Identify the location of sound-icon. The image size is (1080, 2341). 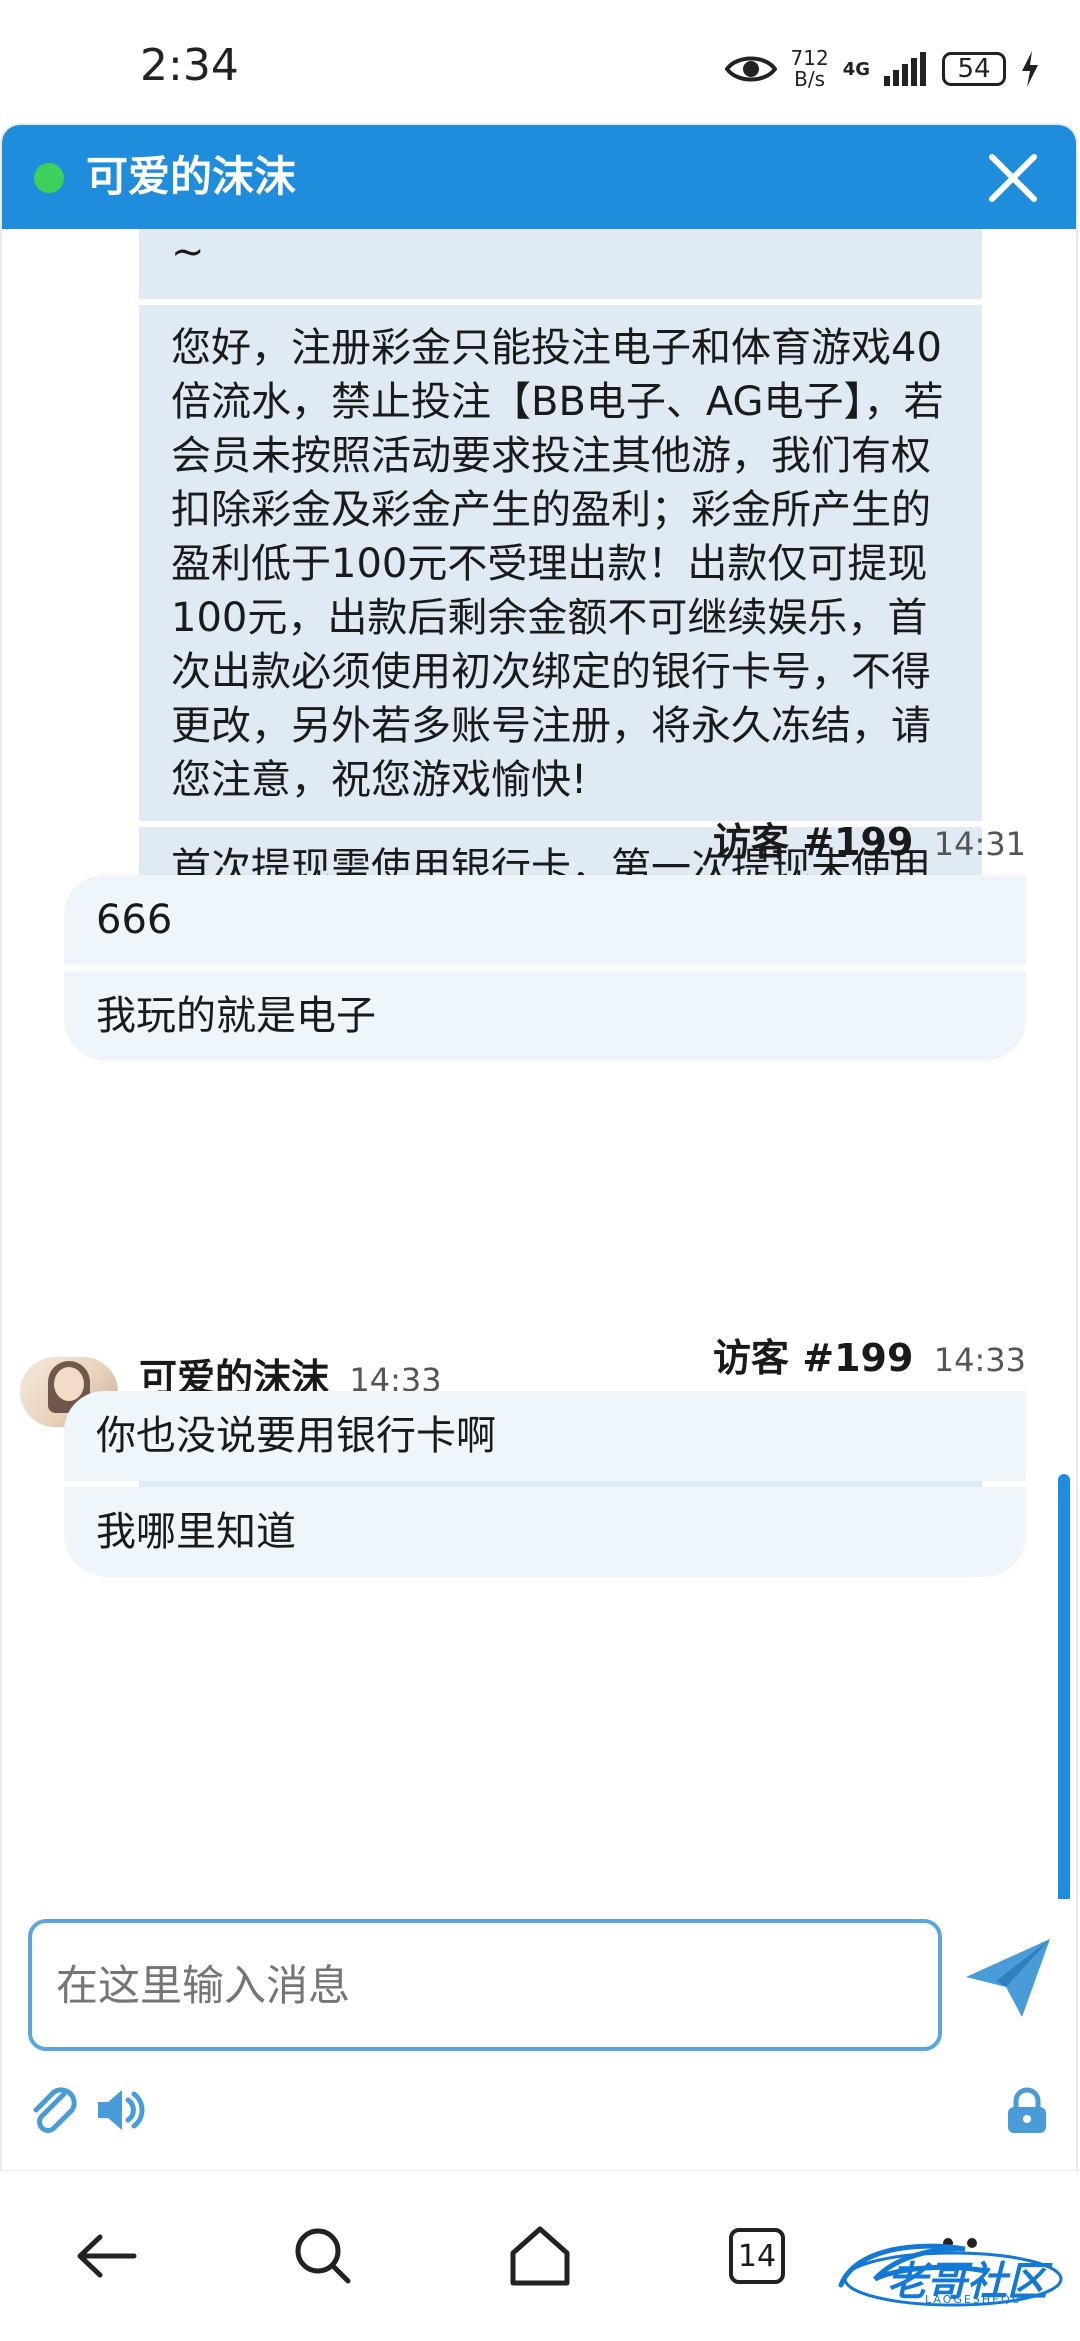
(120, 2110).